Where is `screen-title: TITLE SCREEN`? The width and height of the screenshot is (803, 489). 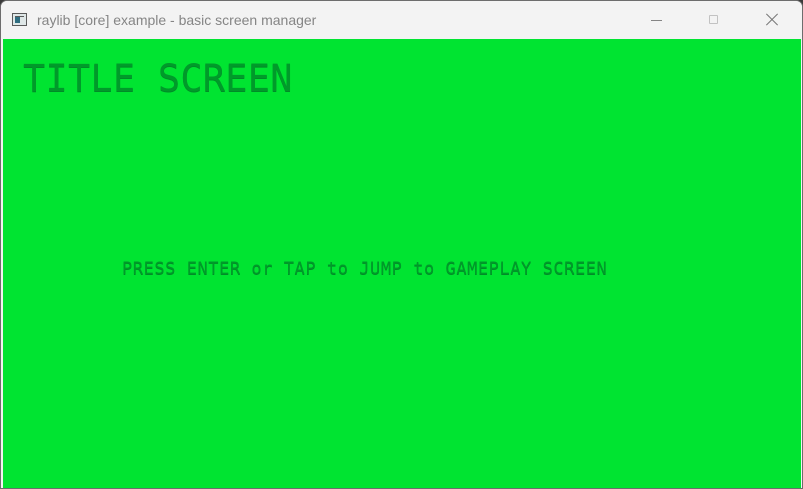 screen-title: TITLE SCREEN is located at coordinates (158, 78).